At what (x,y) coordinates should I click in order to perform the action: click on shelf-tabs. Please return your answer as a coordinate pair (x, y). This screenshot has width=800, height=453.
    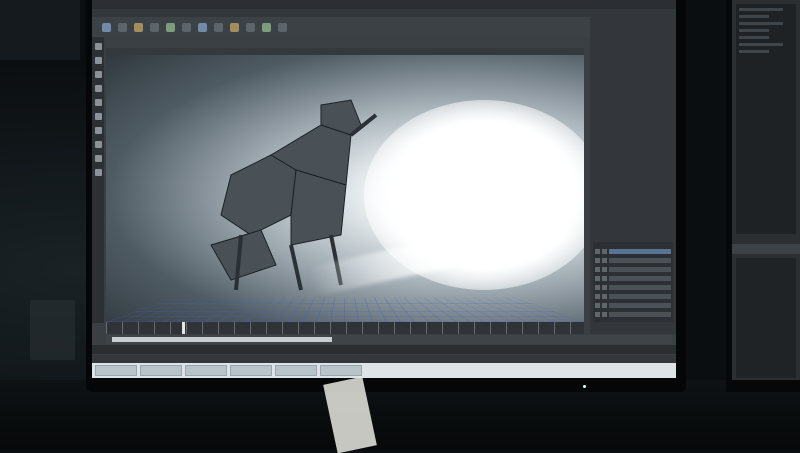
    Looking at the image, I should click on (384, 13).